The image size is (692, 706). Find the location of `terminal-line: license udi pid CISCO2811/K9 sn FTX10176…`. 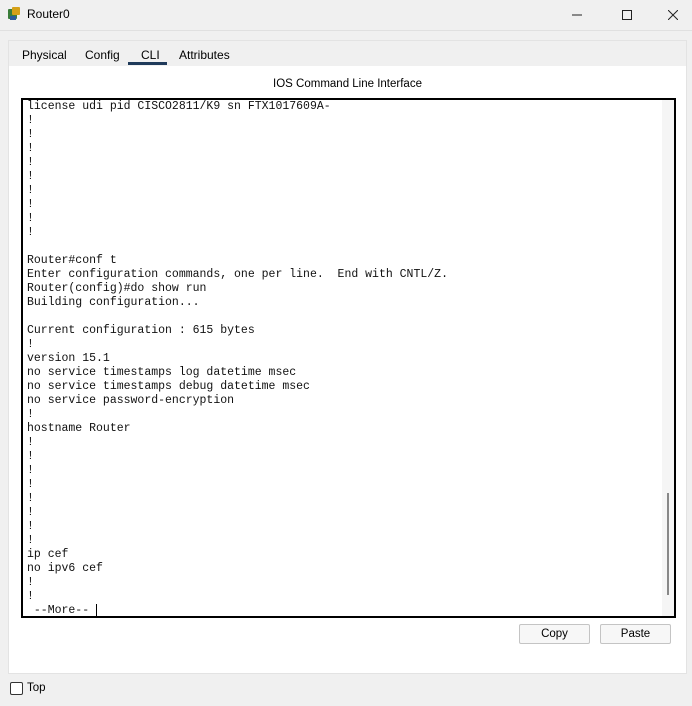

terminal-line: license udi pid CISCO2811/K9 sn FTX10176… is located at coordinates (179, 106).